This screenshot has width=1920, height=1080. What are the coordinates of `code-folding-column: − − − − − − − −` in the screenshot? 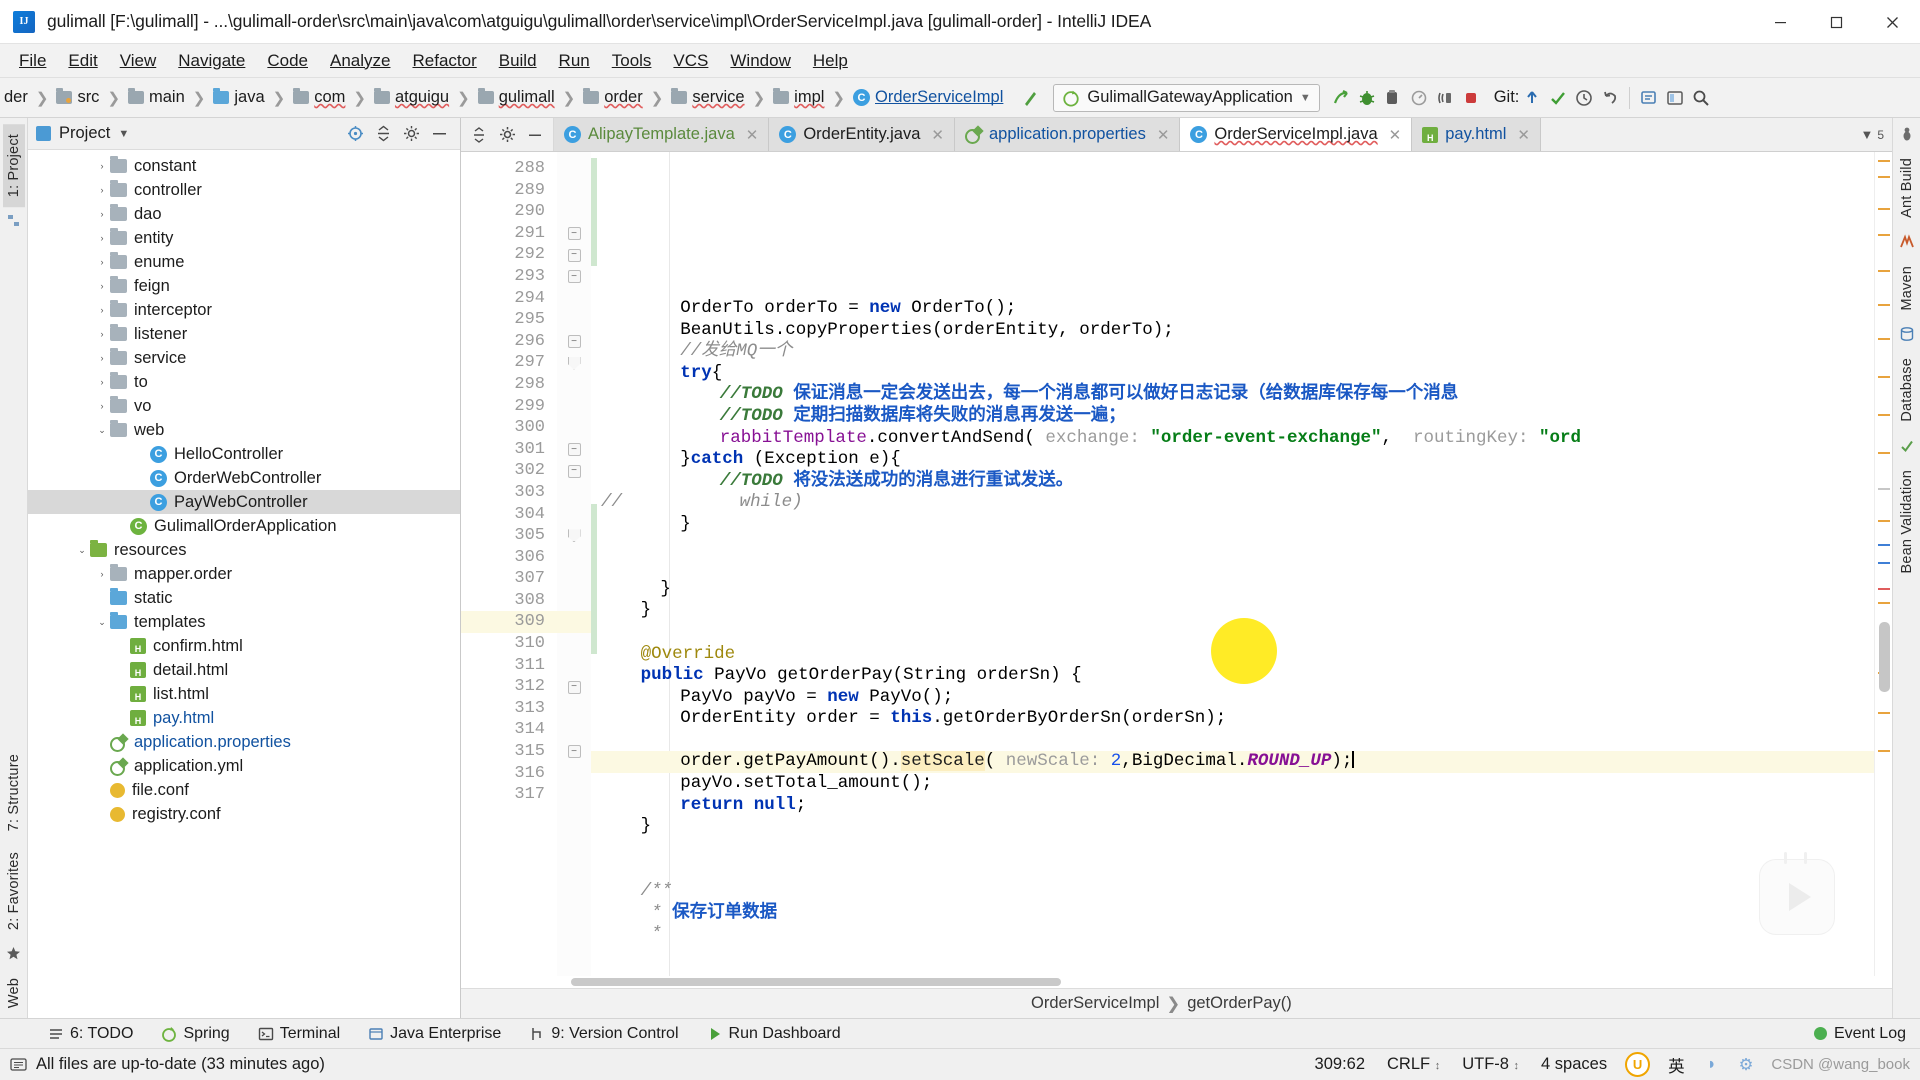 It's located at (574, 564).